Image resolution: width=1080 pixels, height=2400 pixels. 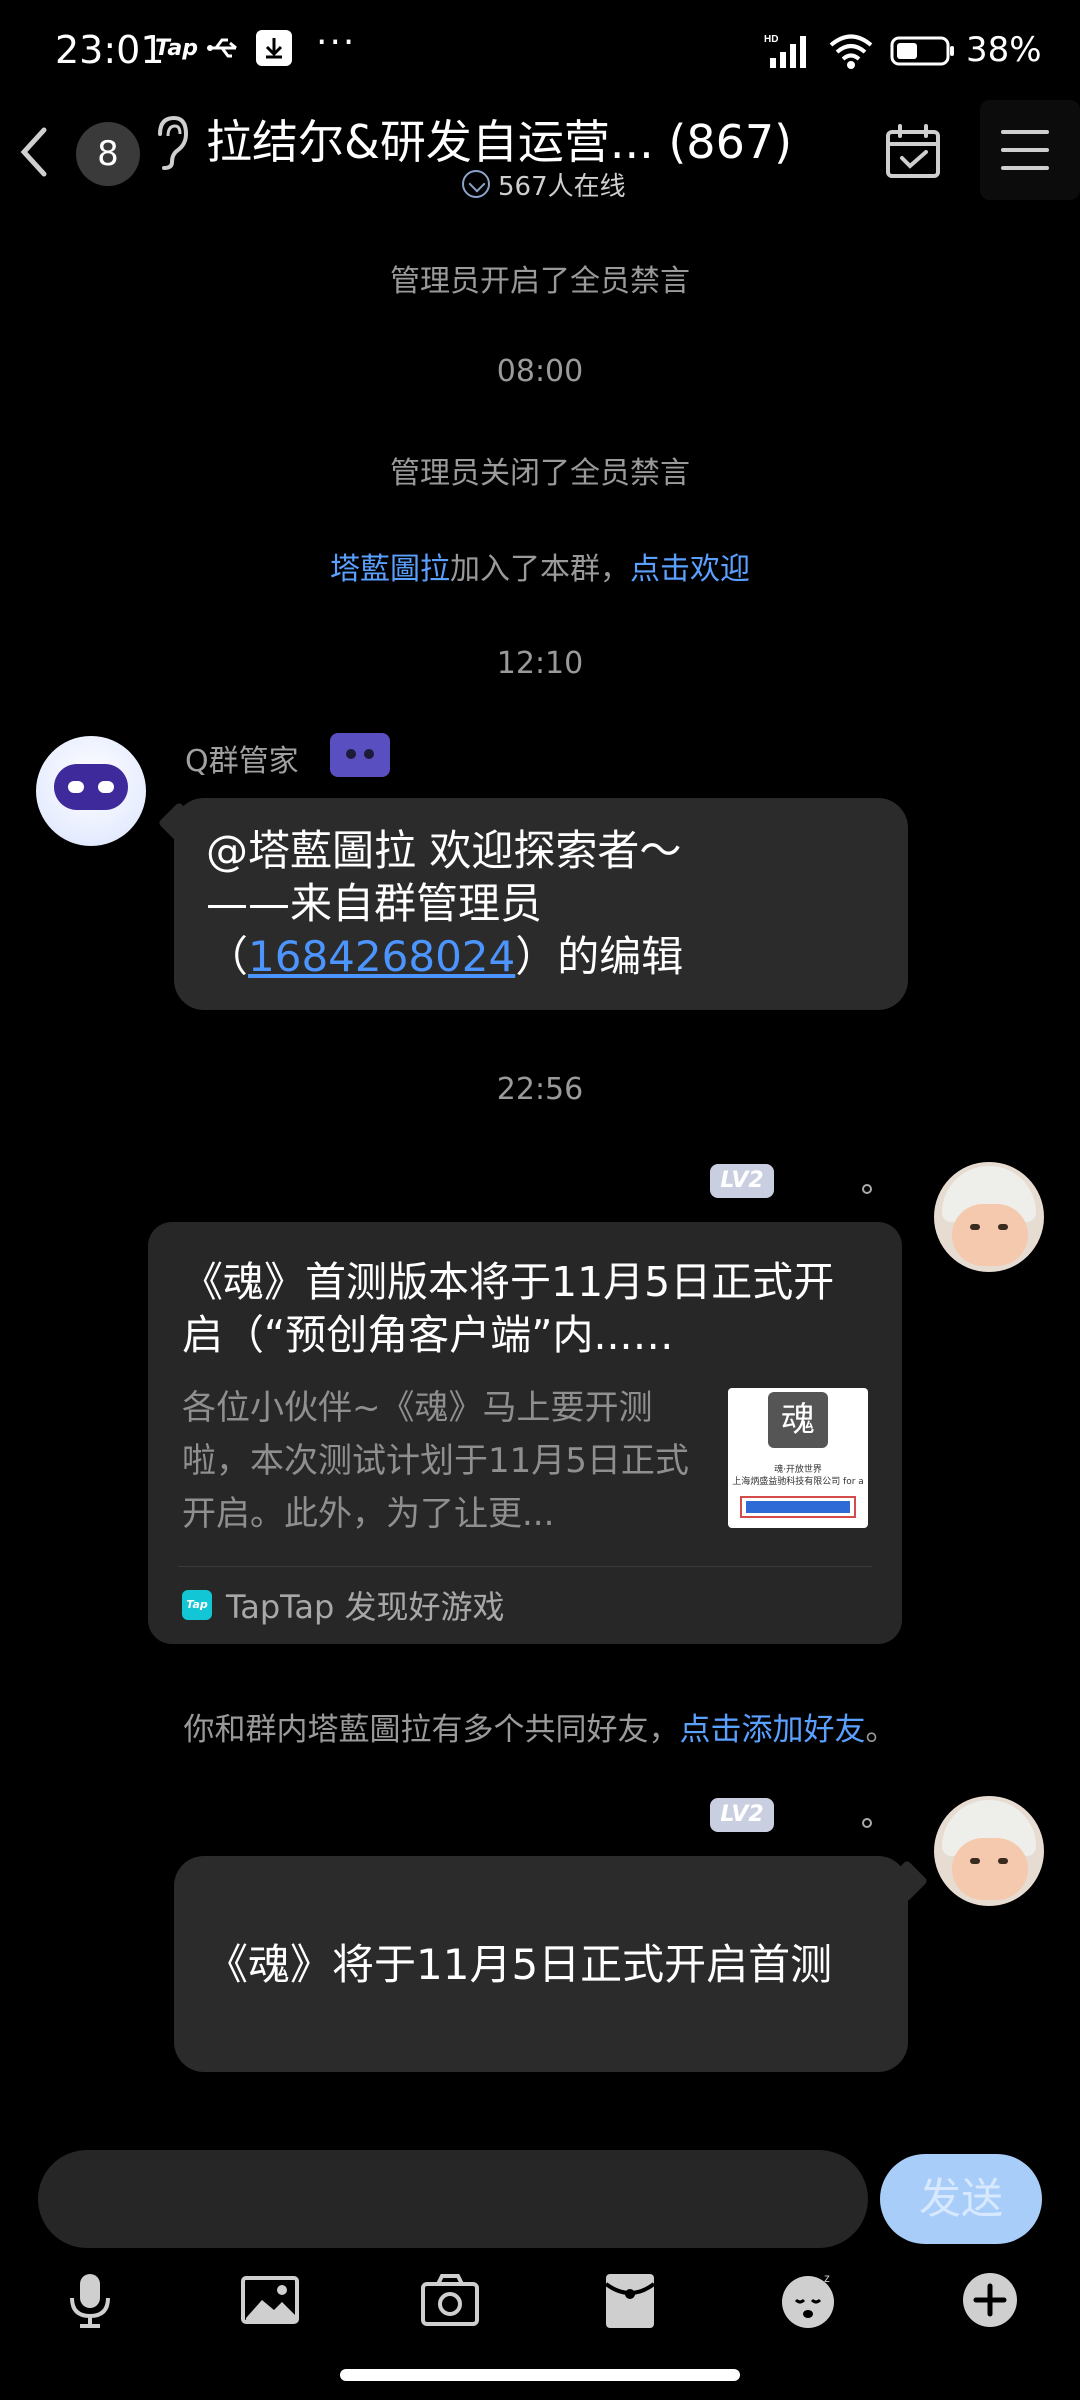 What do you see at coordinates (913, 151) in the screenshot?
I see `calendar-check-icon` at bounding box center [913, 151].